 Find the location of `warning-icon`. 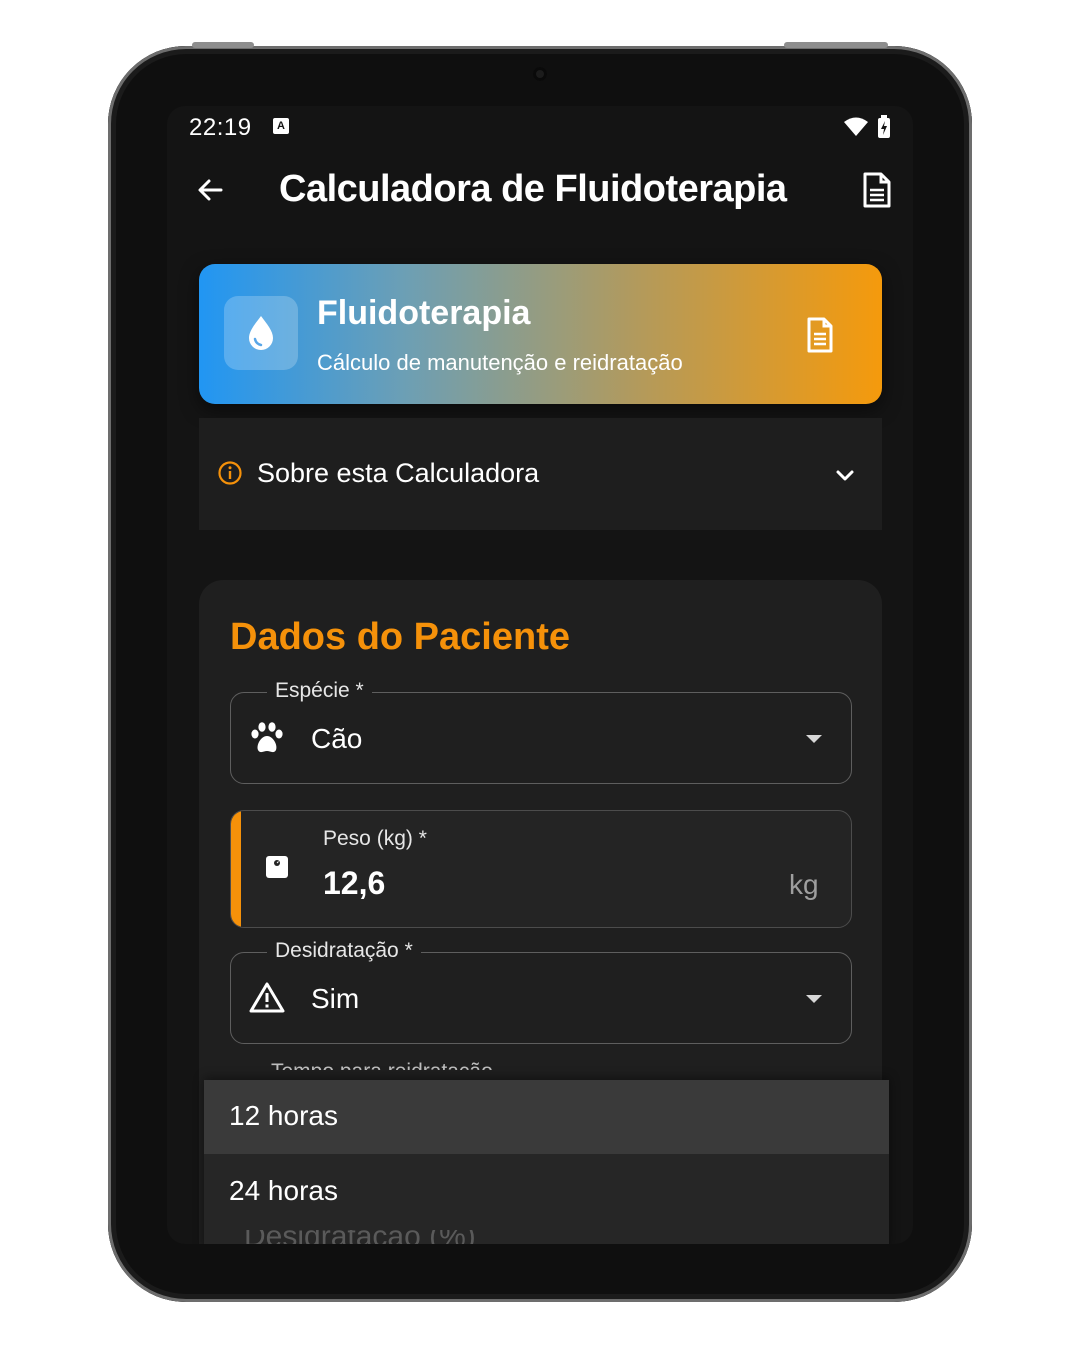

warning-icon is located at coordinates (267, 997).